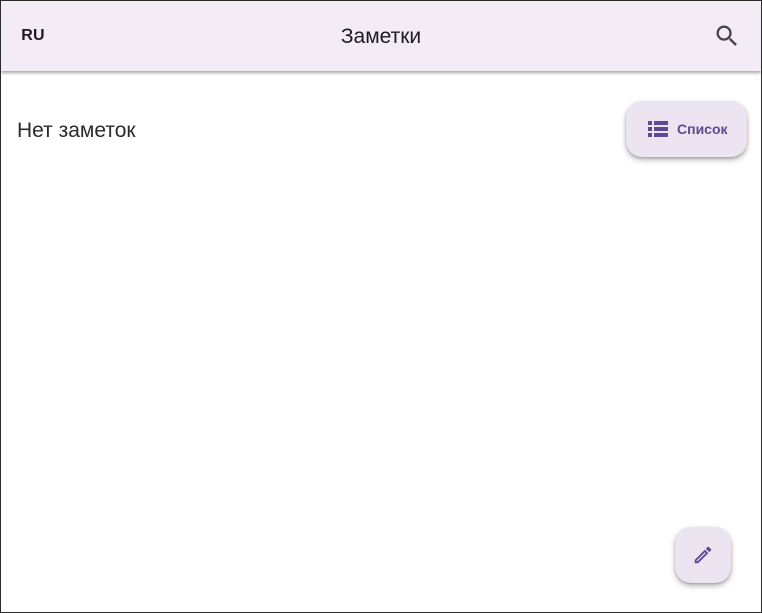  I want to click on list-view-button: Список, so click(686, 129).